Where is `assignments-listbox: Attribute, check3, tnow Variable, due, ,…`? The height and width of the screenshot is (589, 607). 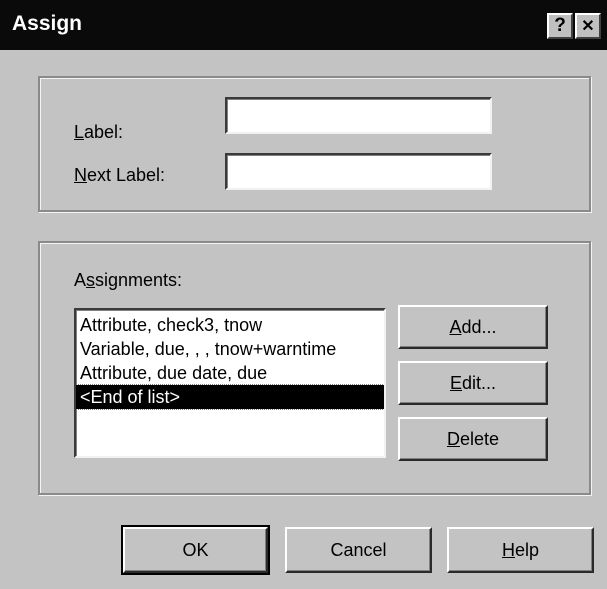
assignments-listbox: Attribute, check3, tnow Variable, due, ,… is located at coordinates (230, 383).